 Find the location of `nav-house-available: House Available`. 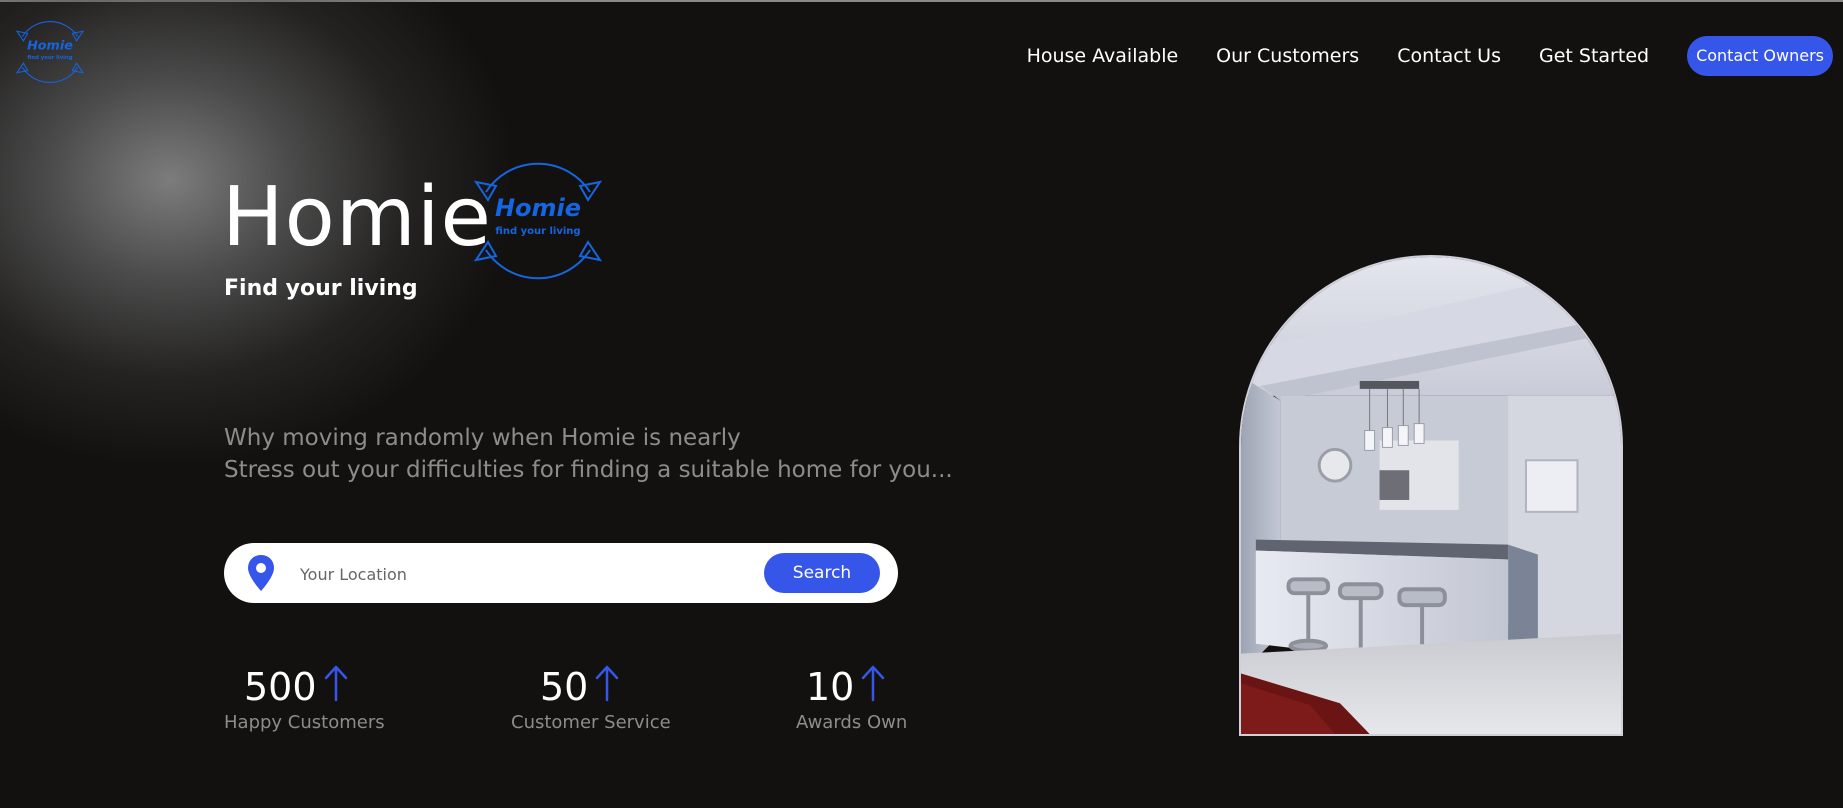

nav-house-available: House Available is located at coordinates (1103, 56).